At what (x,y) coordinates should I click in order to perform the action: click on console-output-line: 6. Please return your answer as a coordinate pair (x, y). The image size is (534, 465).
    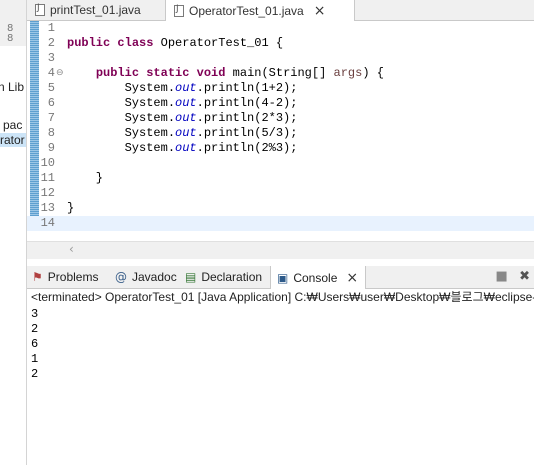
    Looking at the image, I should click on (35, 344).